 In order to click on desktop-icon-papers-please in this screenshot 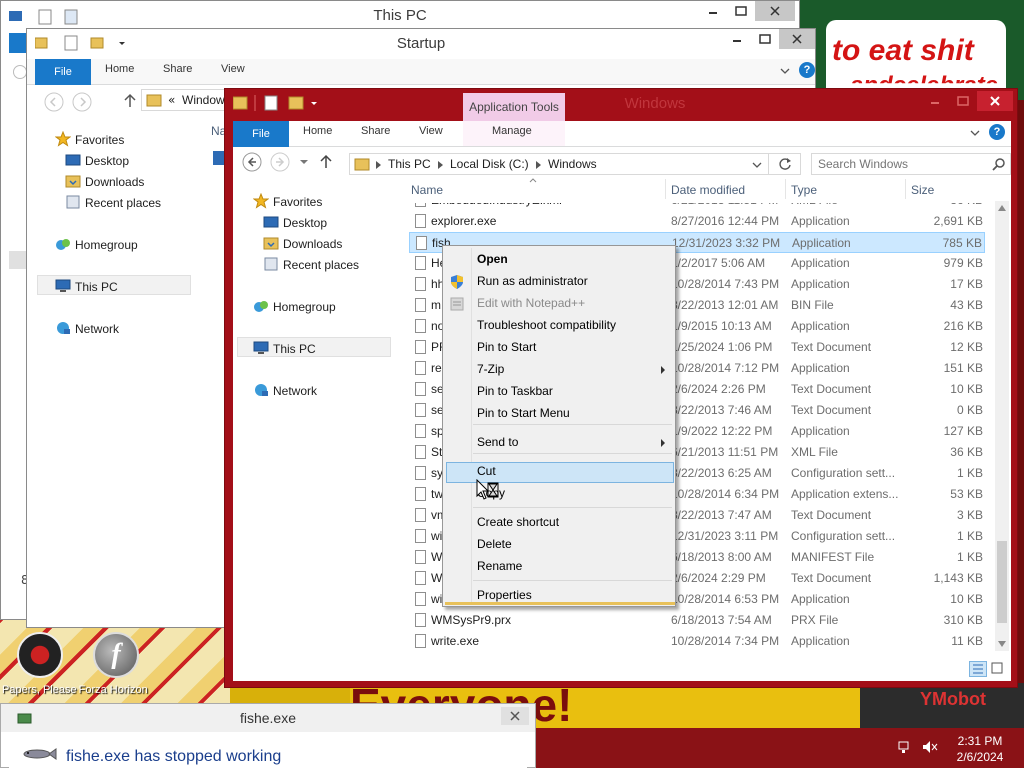, I will do `click(40, 655)`.